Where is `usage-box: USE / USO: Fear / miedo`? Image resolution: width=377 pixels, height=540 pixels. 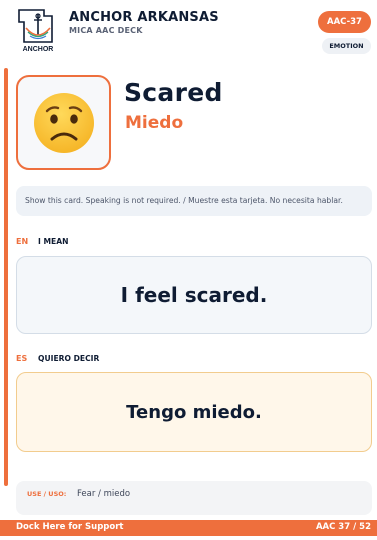 usage-box: USE / USO: Fear / miedo is located at coordinates (194, 498).